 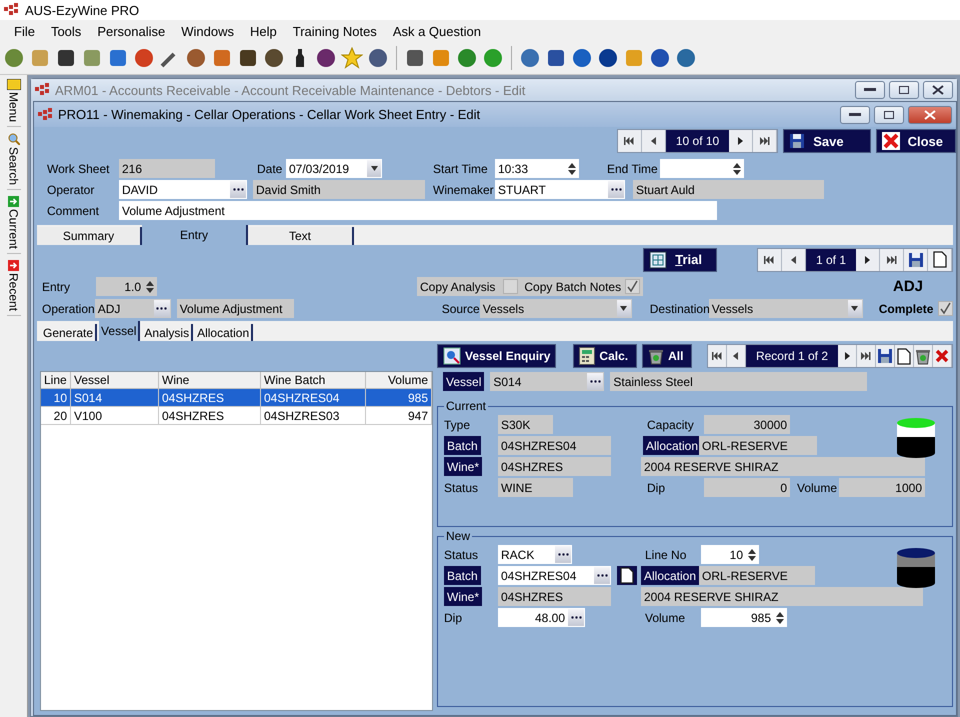 I want to click on all-button: All, so click(x=667, y=356).